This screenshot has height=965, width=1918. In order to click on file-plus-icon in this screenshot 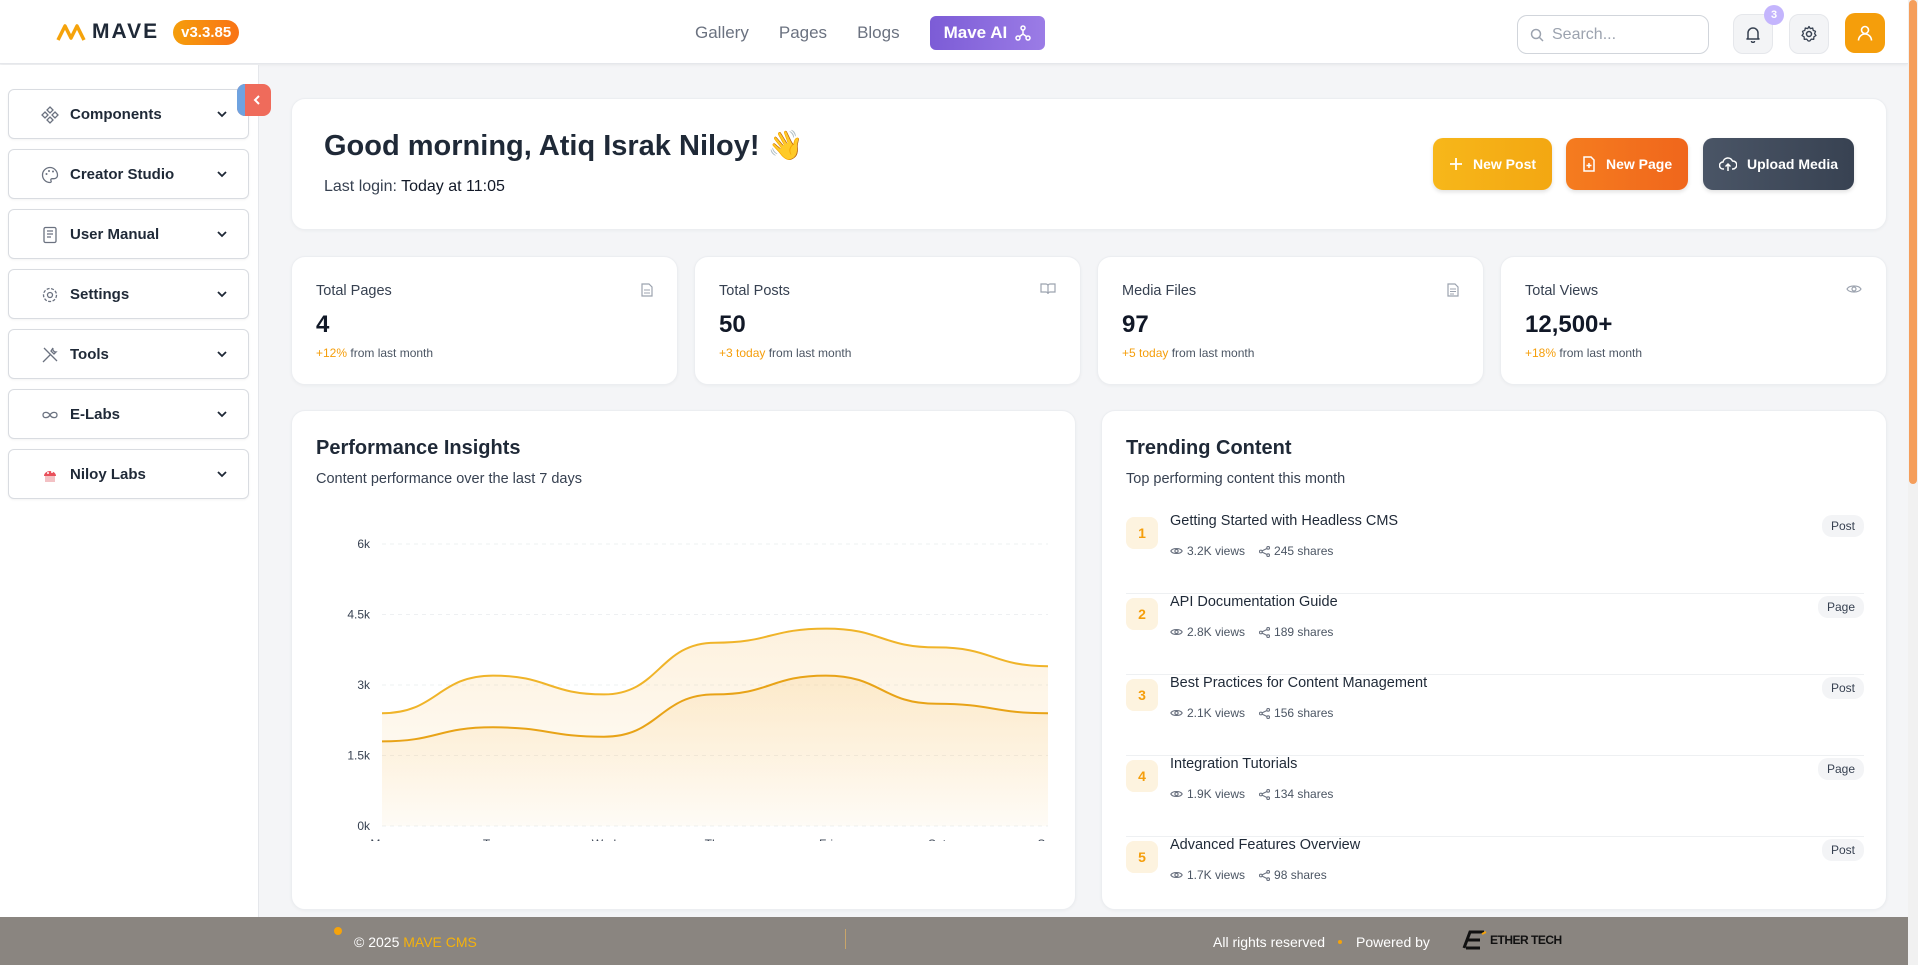, I will do `click(1589, 164)`.